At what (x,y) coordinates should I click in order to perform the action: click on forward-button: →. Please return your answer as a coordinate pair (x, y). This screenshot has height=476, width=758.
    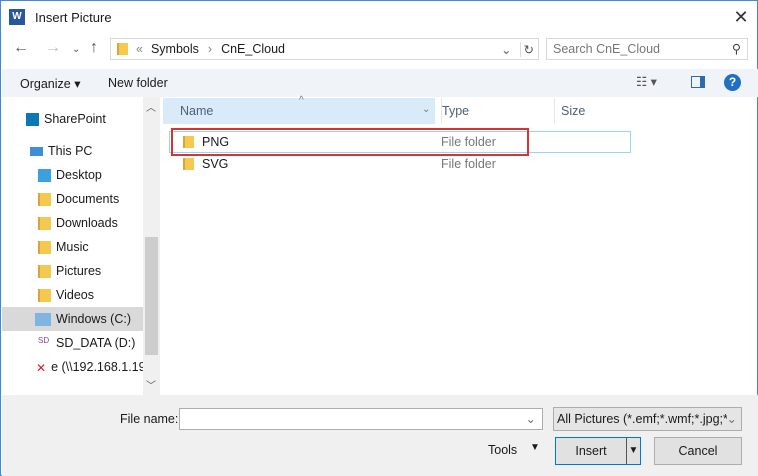
    Looking at the image, I should click on (53, 48).